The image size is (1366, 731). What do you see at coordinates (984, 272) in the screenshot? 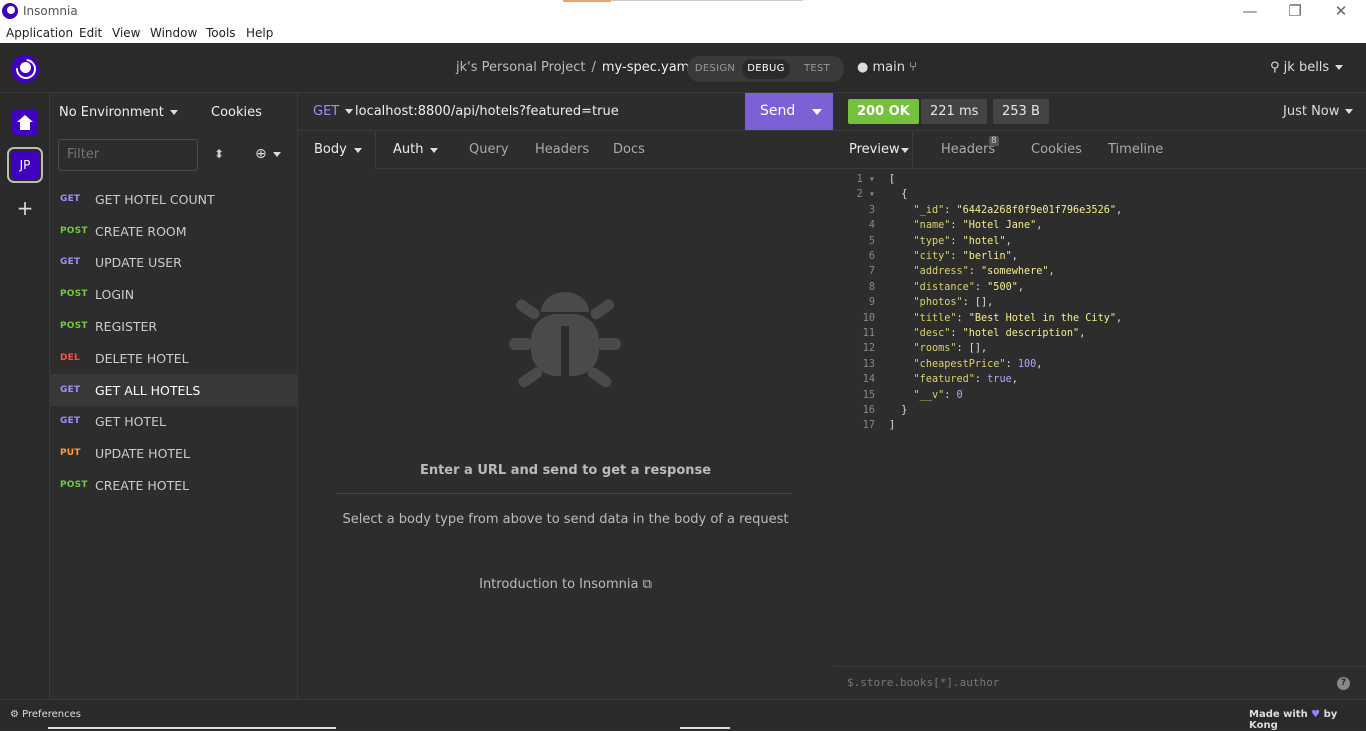
I see `code-line: "address": "somewhere",` at bounding box center [984, 272].